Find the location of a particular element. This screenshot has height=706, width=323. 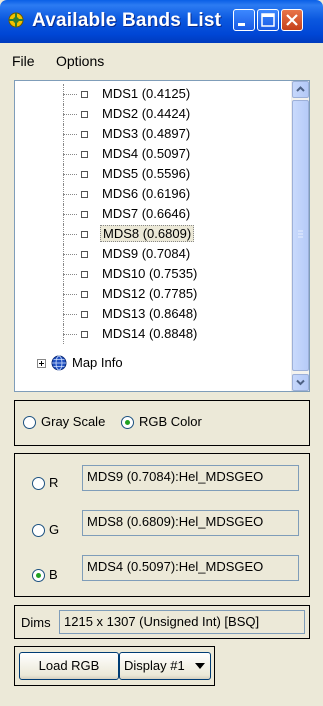

display-select-value: Display #1 is located at coordinates (154, 665).